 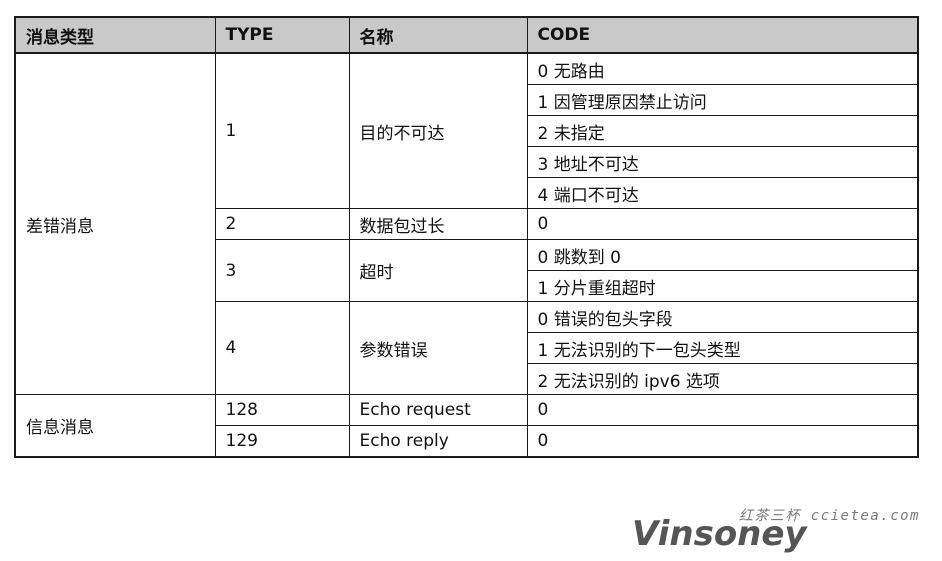 What do you see at coordinates (438, 441) in the screenshot?
I see `name-cell: Echo reply` at bounding box center [438, 441].